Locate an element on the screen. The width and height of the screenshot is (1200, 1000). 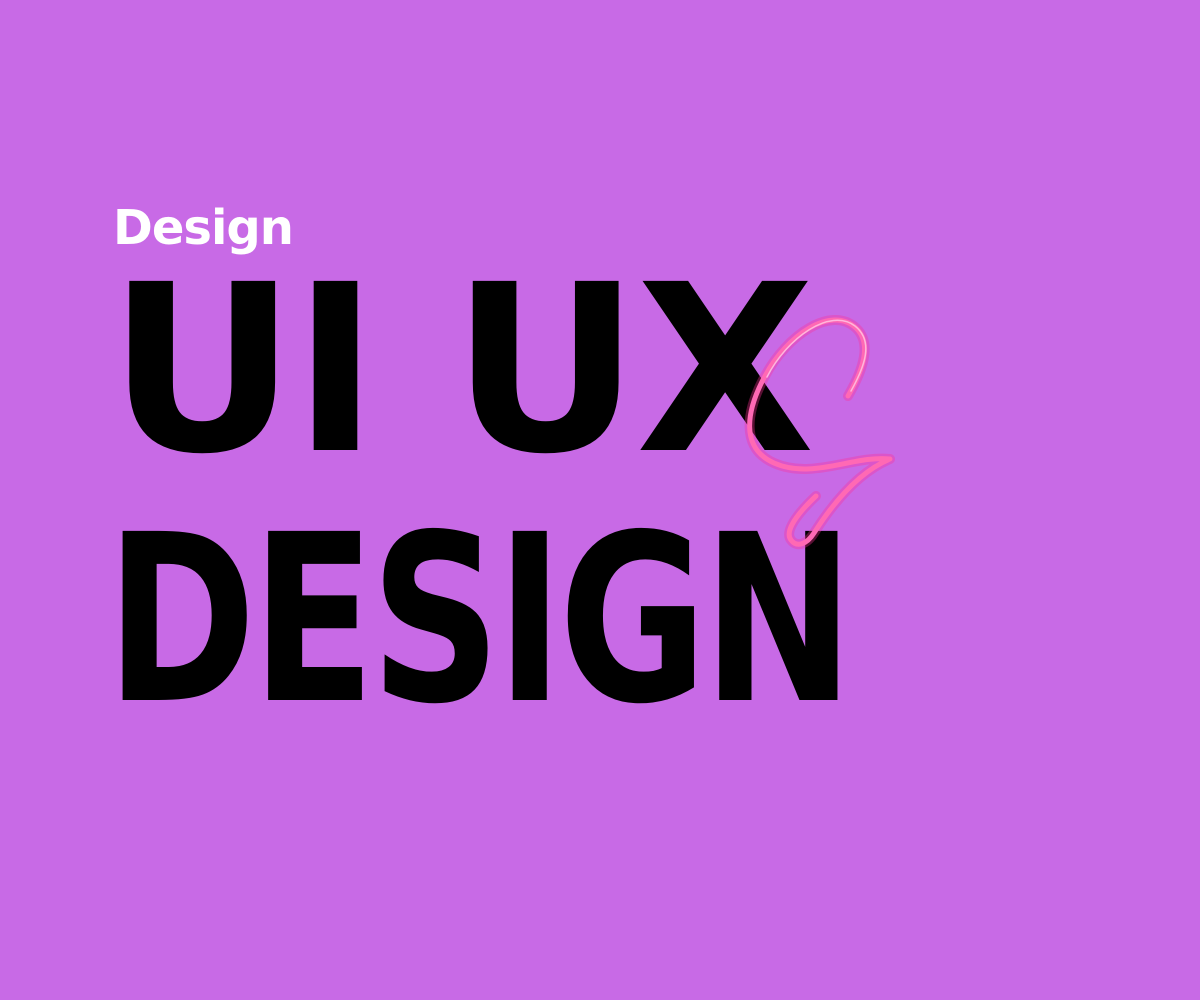
script-ampersand-icon is located at coordinates (819, 432).